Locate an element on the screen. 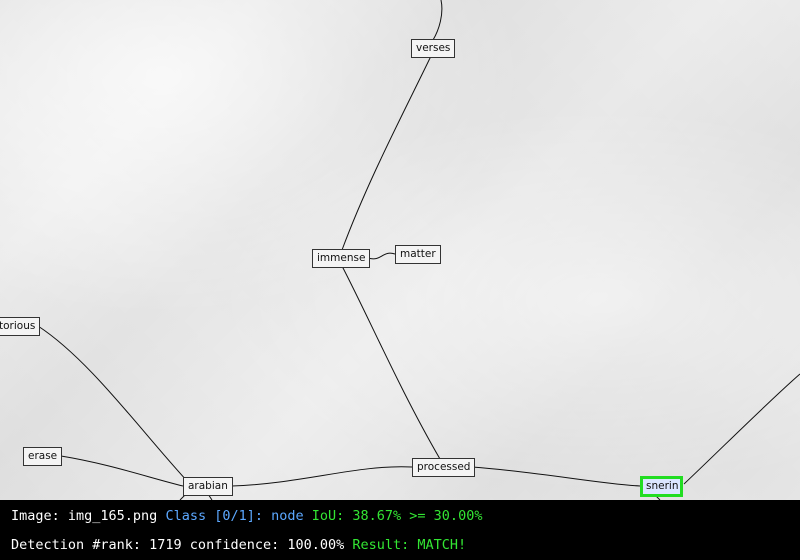 The height and width of the screenshot is (560, 800). result-label: Result: MATCH! is located at coordinates (409, 545).